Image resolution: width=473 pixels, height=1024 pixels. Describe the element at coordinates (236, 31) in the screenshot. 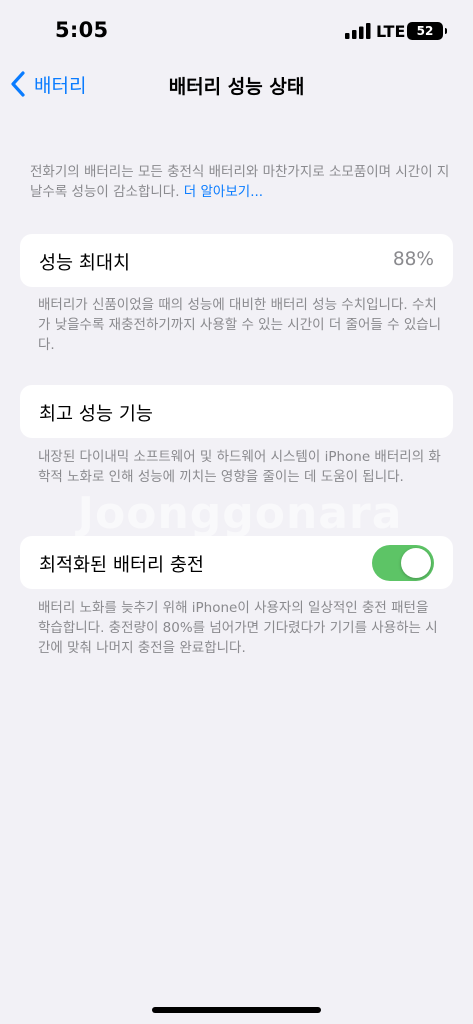

I see `status-bar: 5:05 LTE 52` at that location.